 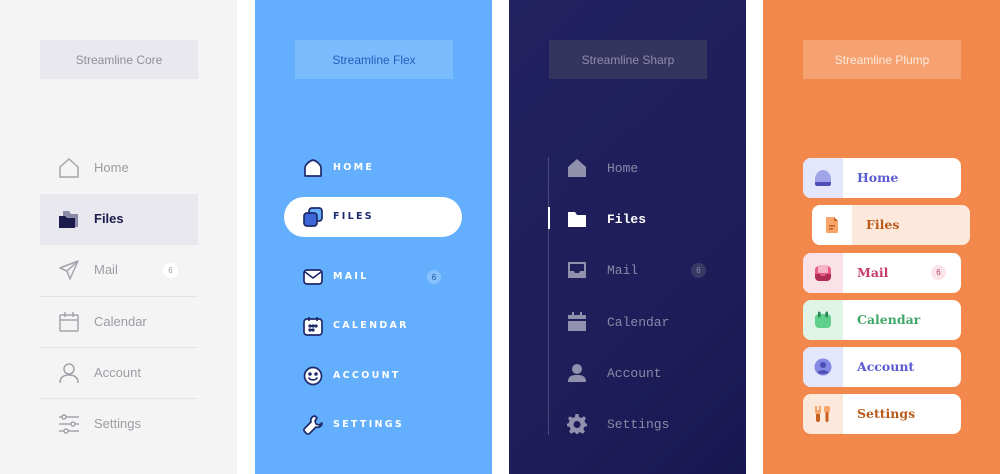 I want to click on sidebar-item-calendar: CALENDAR, so click(x=373, y=326).